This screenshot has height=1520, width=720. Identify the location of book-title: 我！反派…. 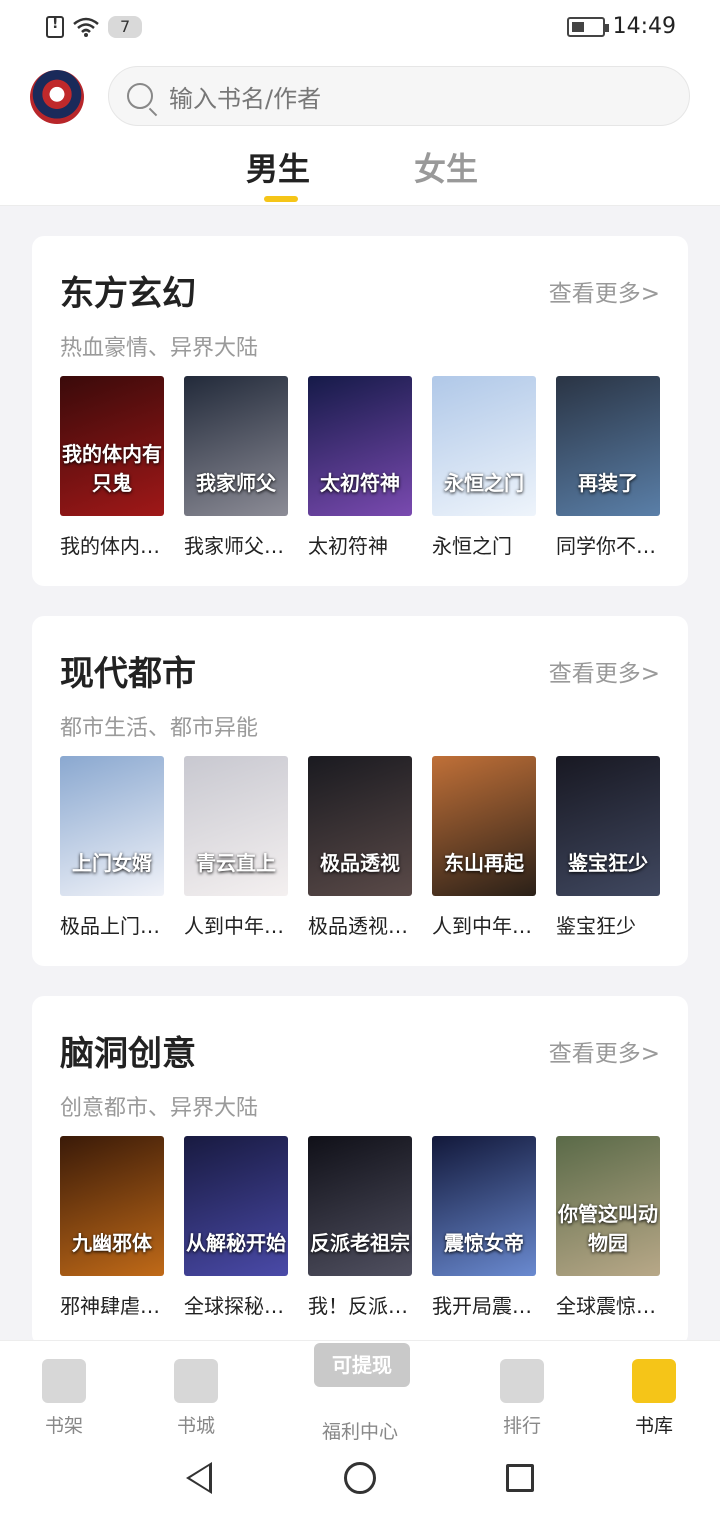
(358, 1306).